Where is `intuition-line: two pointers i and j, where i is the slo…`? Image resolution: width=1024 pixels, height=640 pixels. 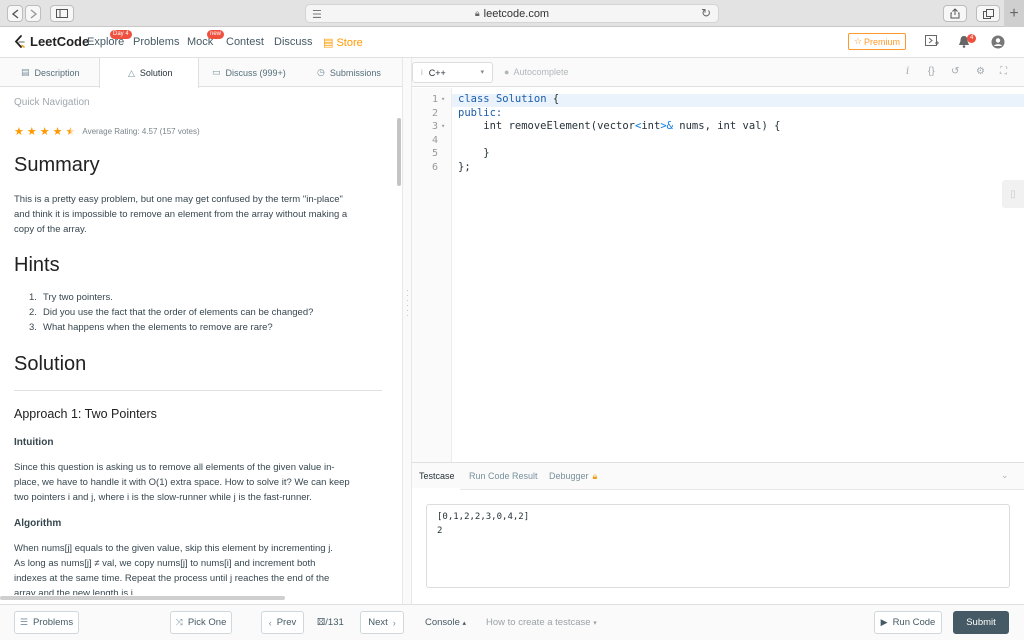 intuition-line: two pointers i and j, where i is the slo… is located at coordinates (163, 497).